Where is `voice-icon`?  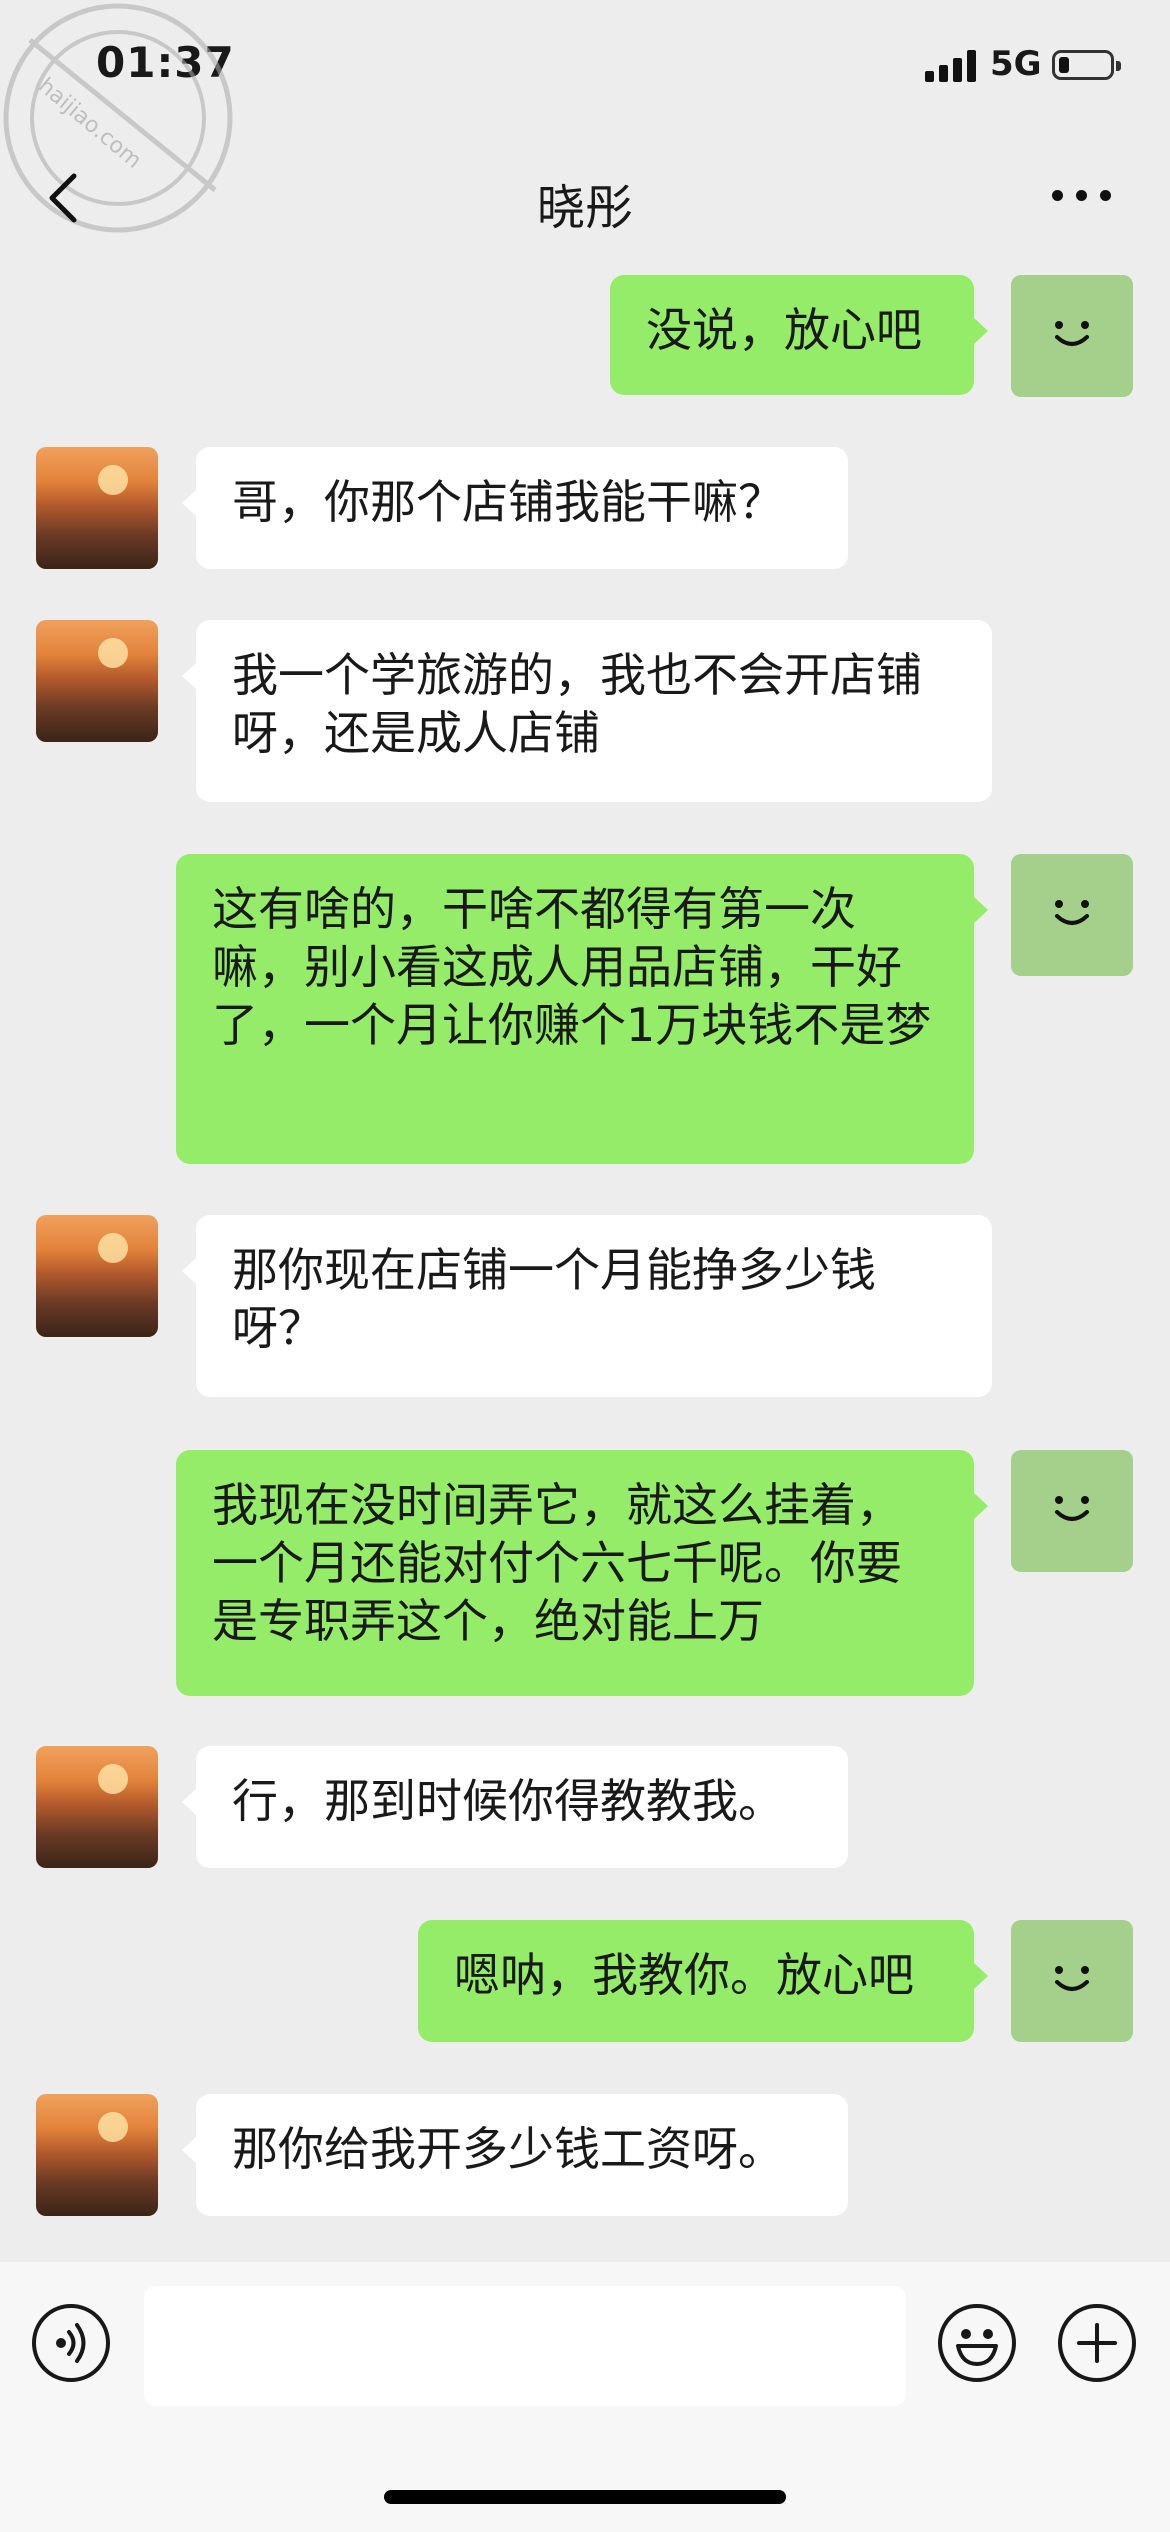 voice-icon is located at coordinates (71, 2343).